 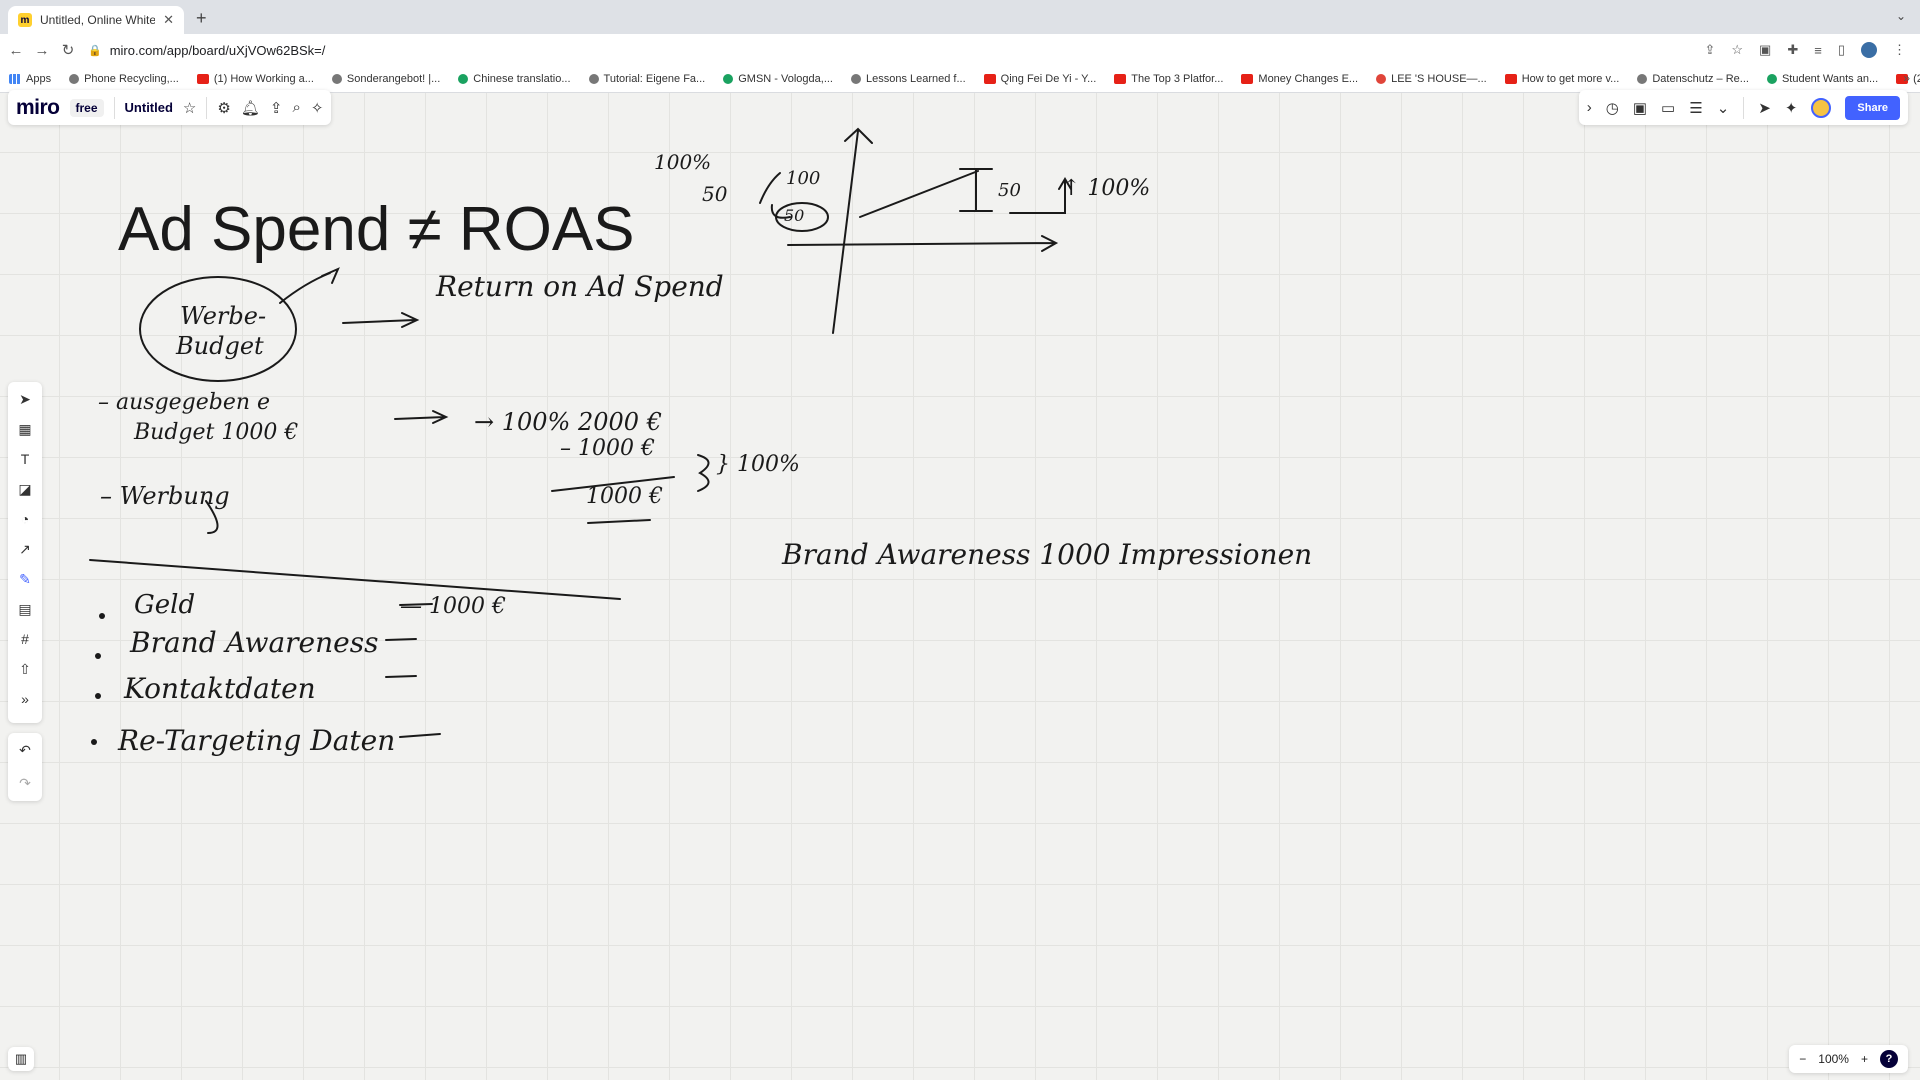 What do you see at coordinates (216, 432) in the screenshot?
I see `item1-line2: Budget 1000 €` at bounding box center [216, 432].